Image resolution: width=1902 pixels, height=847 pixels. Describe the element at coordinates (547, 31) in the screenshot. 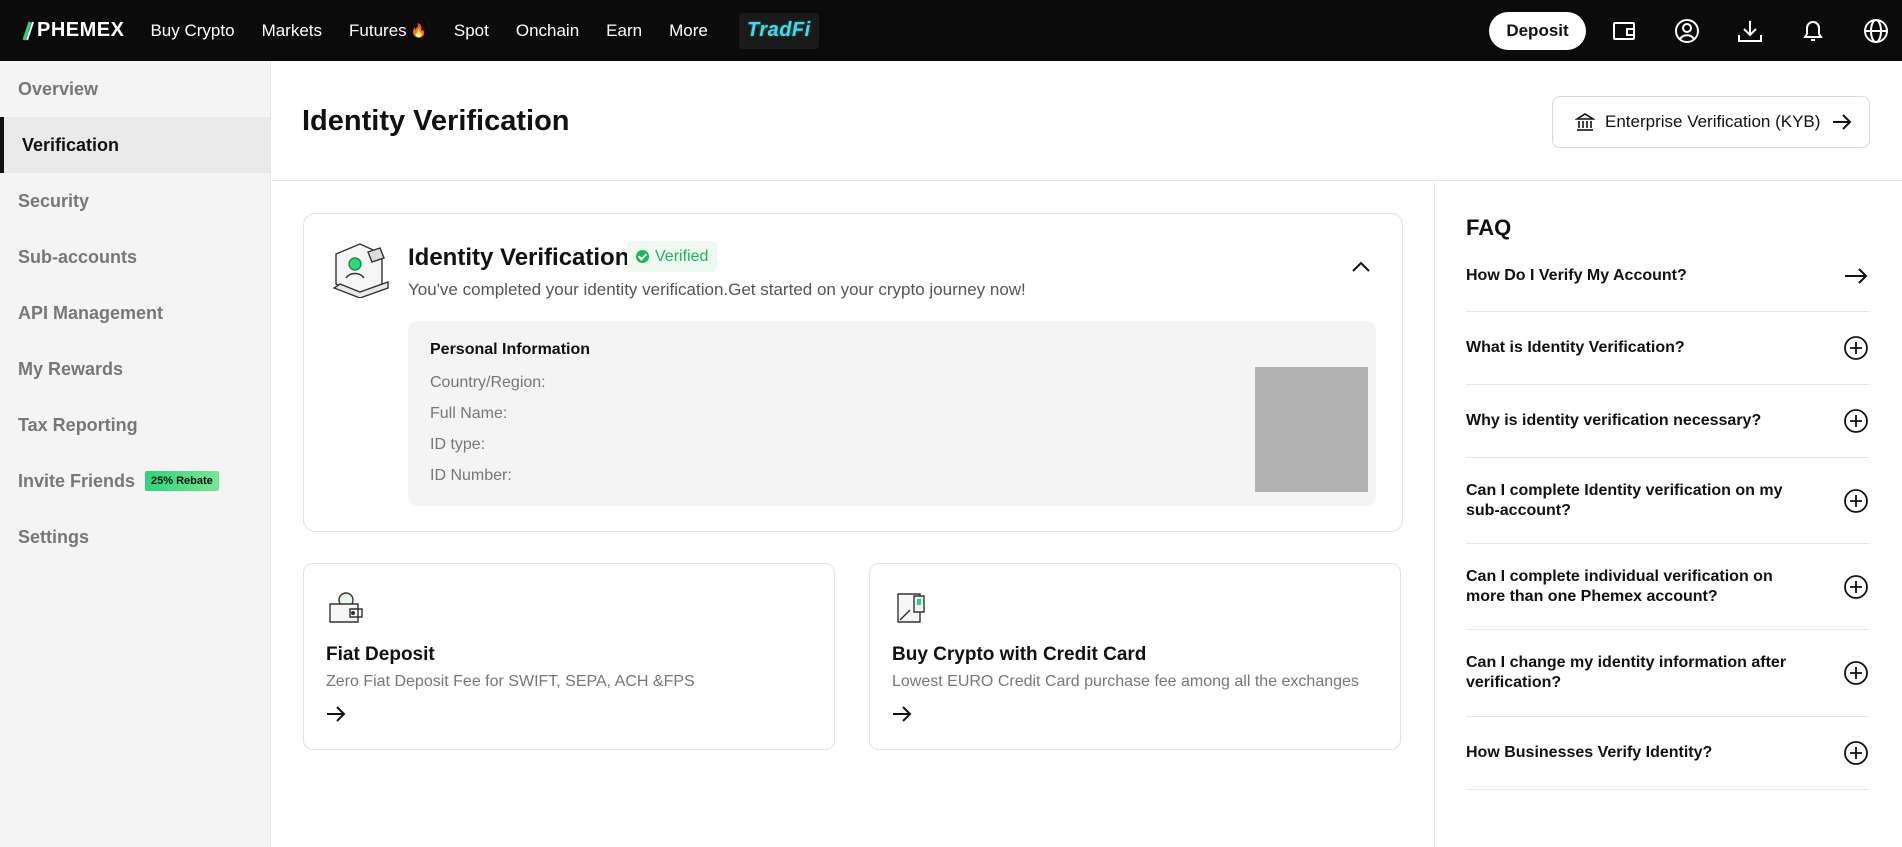

I see `nav-onchain: Onchain` at that location.